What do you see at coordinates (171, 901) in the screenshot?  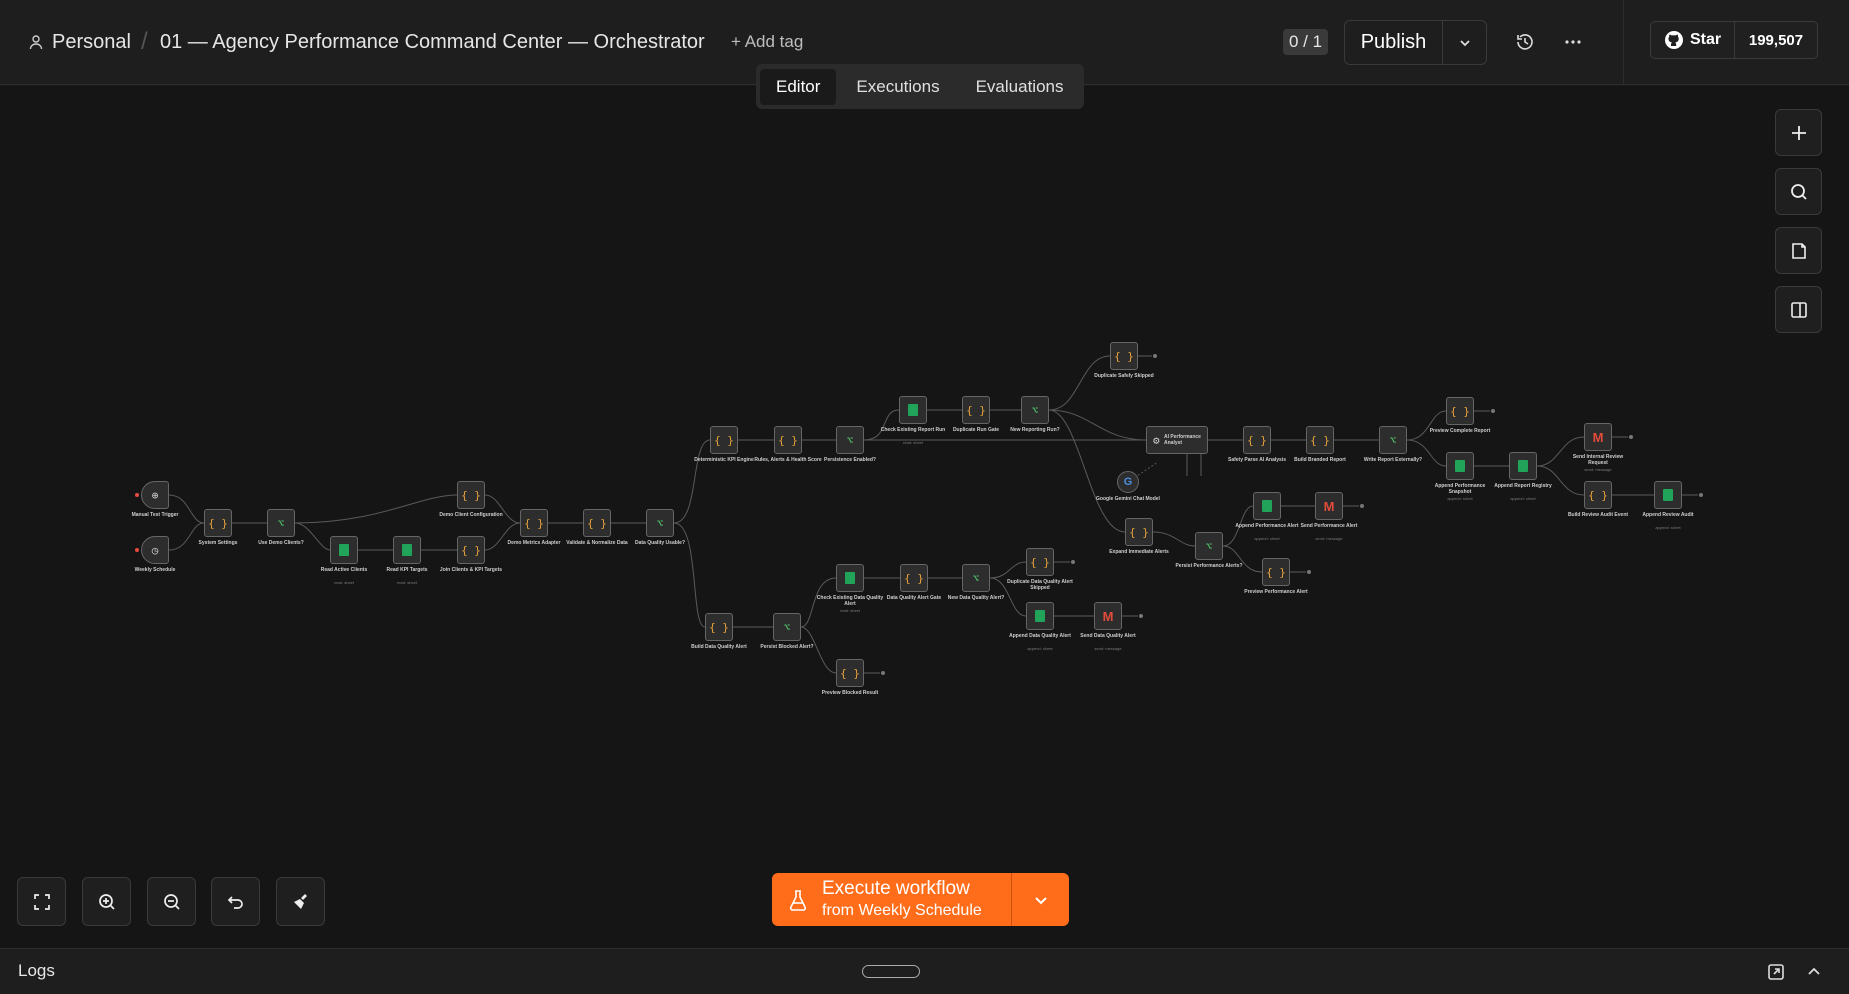 I see `zoom-out-button` at bounding box center [171, 901].